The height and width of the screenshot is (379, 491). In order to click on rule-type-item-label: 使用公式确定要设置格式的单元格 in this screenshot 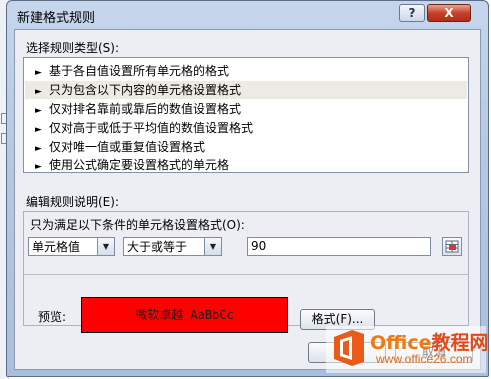, I will do `click(139, 165)`.